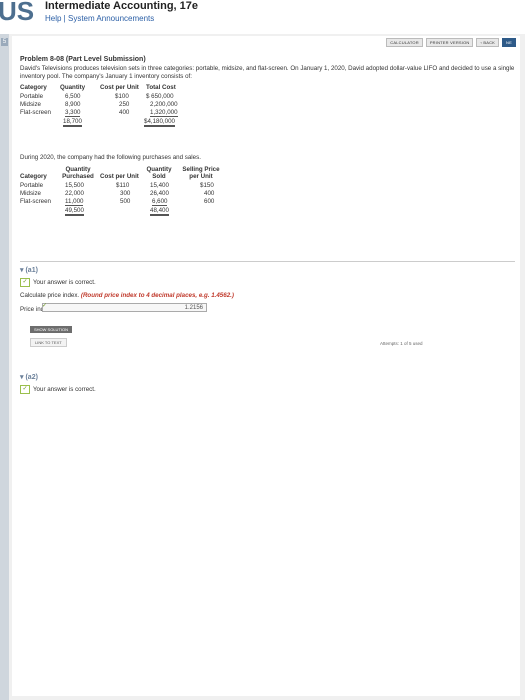 Image resolution: width=525 pixels, height=700 pixels. I want to click on table-cell: 6,600, so click(160, 202).